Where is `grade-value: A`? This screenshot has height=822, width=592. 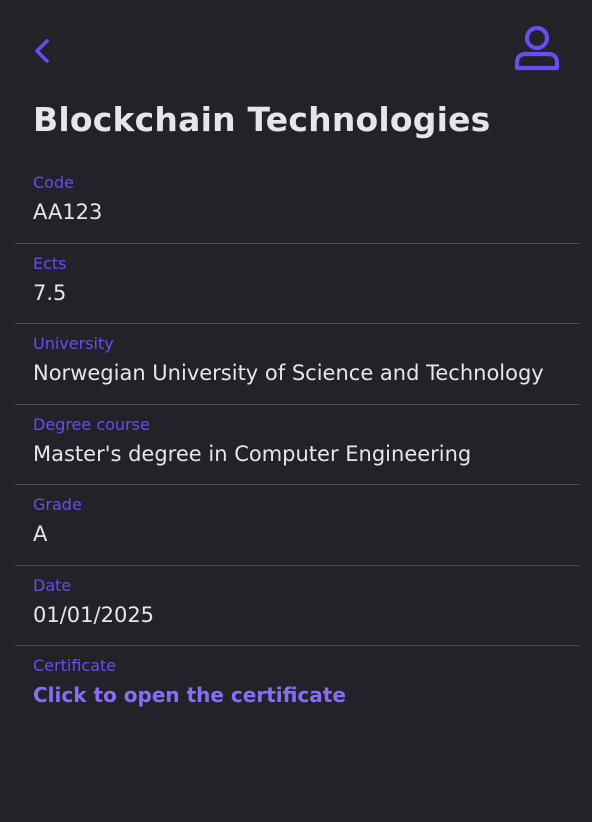 grade-value: A is located at coordinates (40, 534).